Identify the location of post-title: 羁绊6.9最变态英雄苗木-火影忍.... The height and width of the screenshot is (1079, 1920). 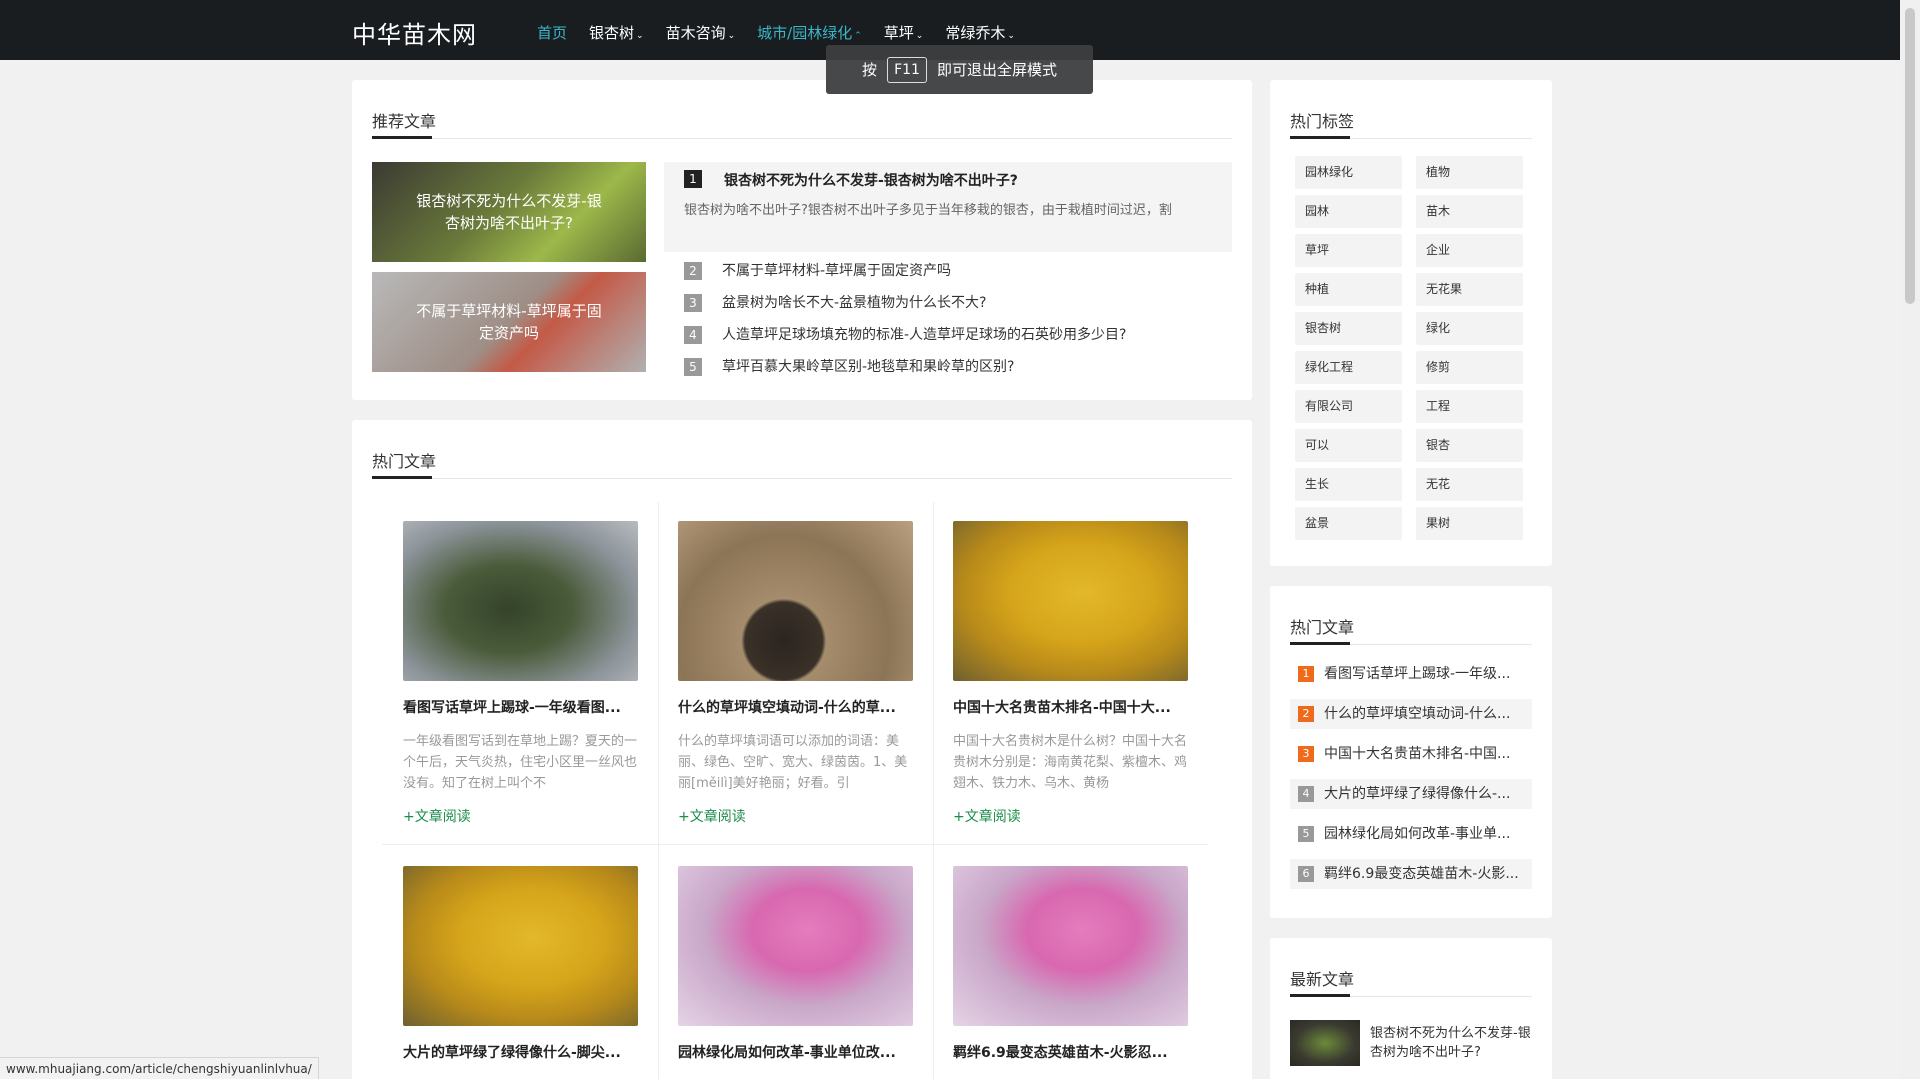
(1070, 1052).